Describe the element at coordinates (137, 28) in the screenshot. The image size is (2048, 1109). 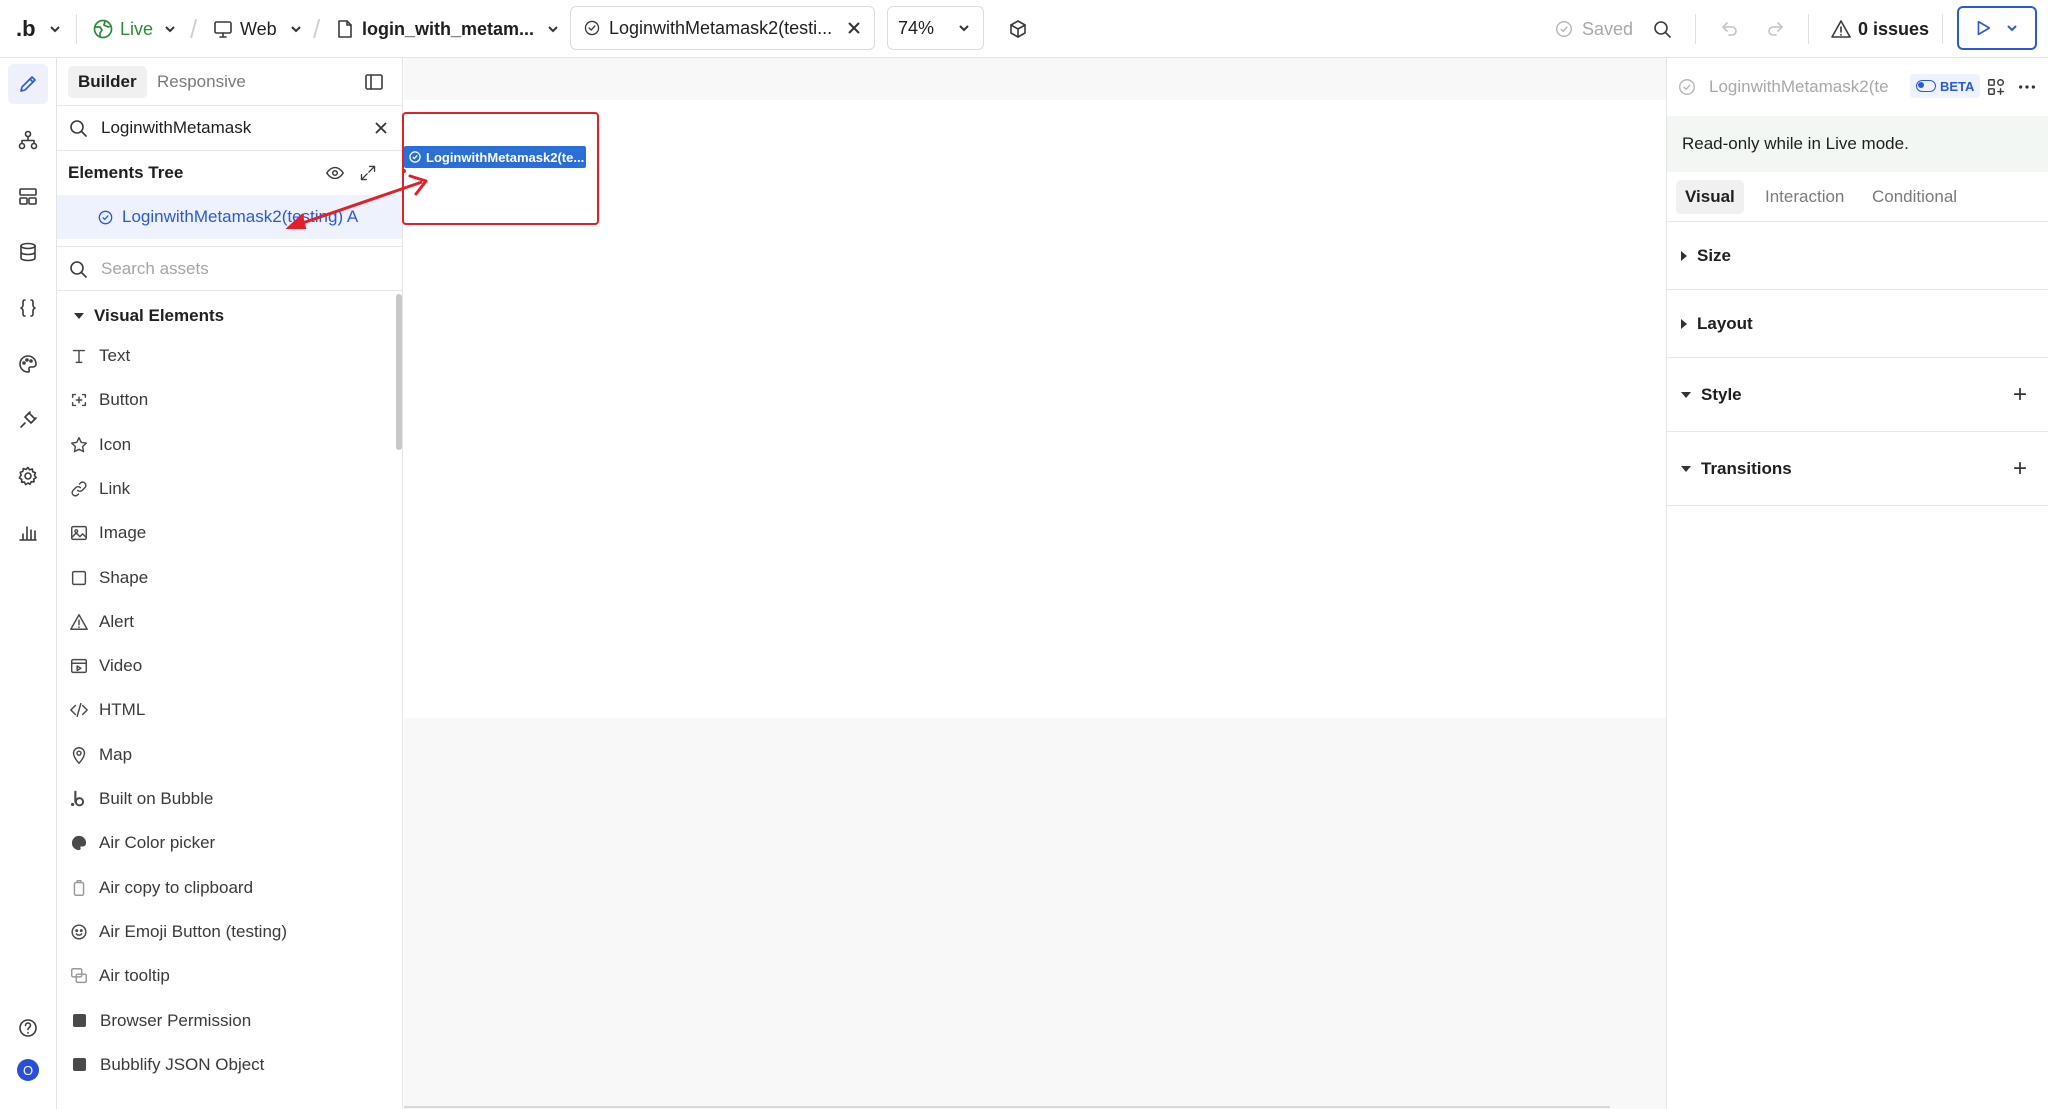
I see `live-status: Live` at that location.